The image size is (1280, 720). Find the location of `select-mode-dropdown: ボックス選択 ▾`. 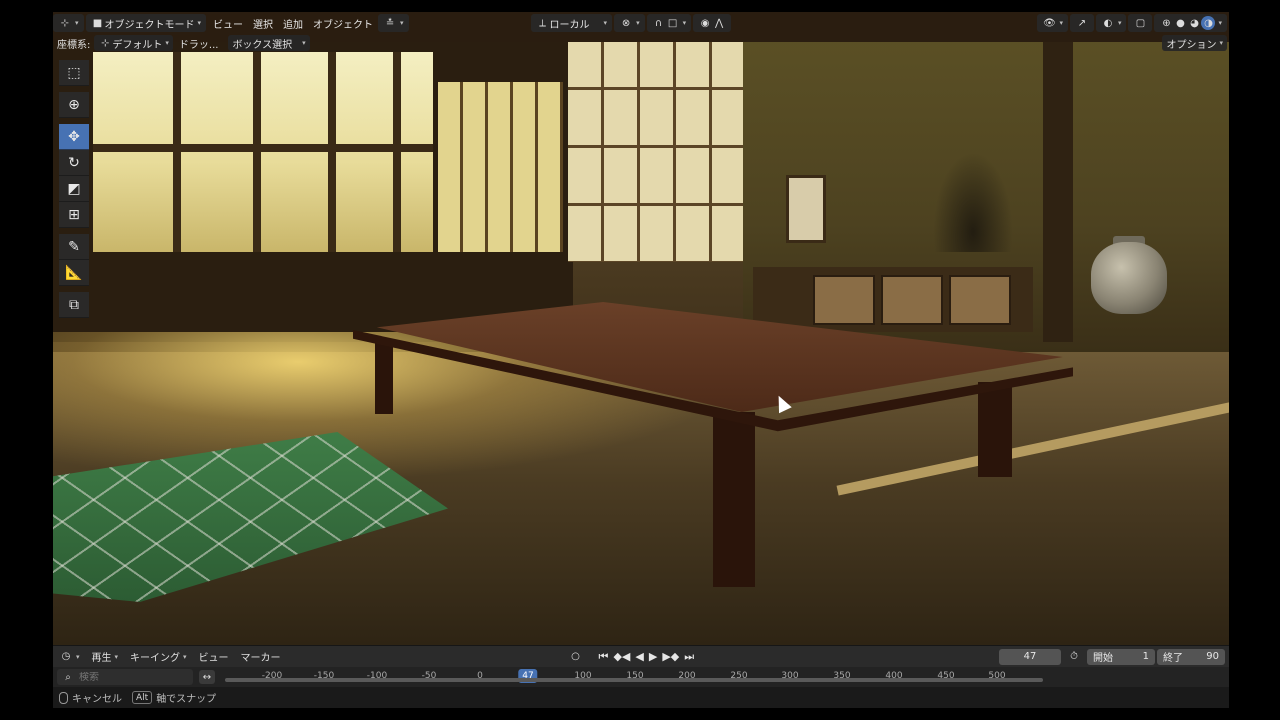

select-mode-dropdown: ボックス選択 ▾ is located at coordinates (269, 43).